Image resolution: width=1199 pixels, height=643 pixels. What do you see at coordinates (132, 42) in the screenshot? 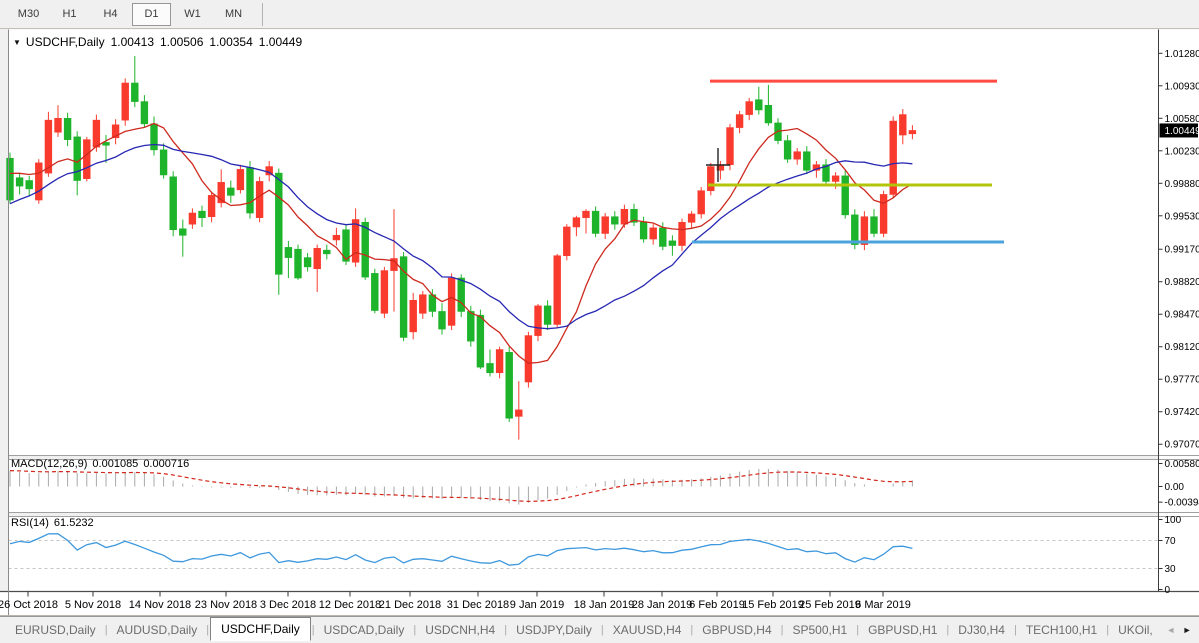
I see `ohlc-open: 1.00413` at bounding box center [132, 42].